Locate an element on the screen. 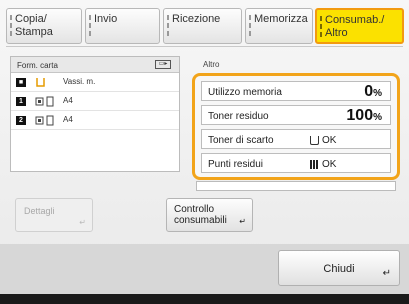 The height and width of the screenshot is (304, 409). bottom-bezel is located at coordinates (204, 299).